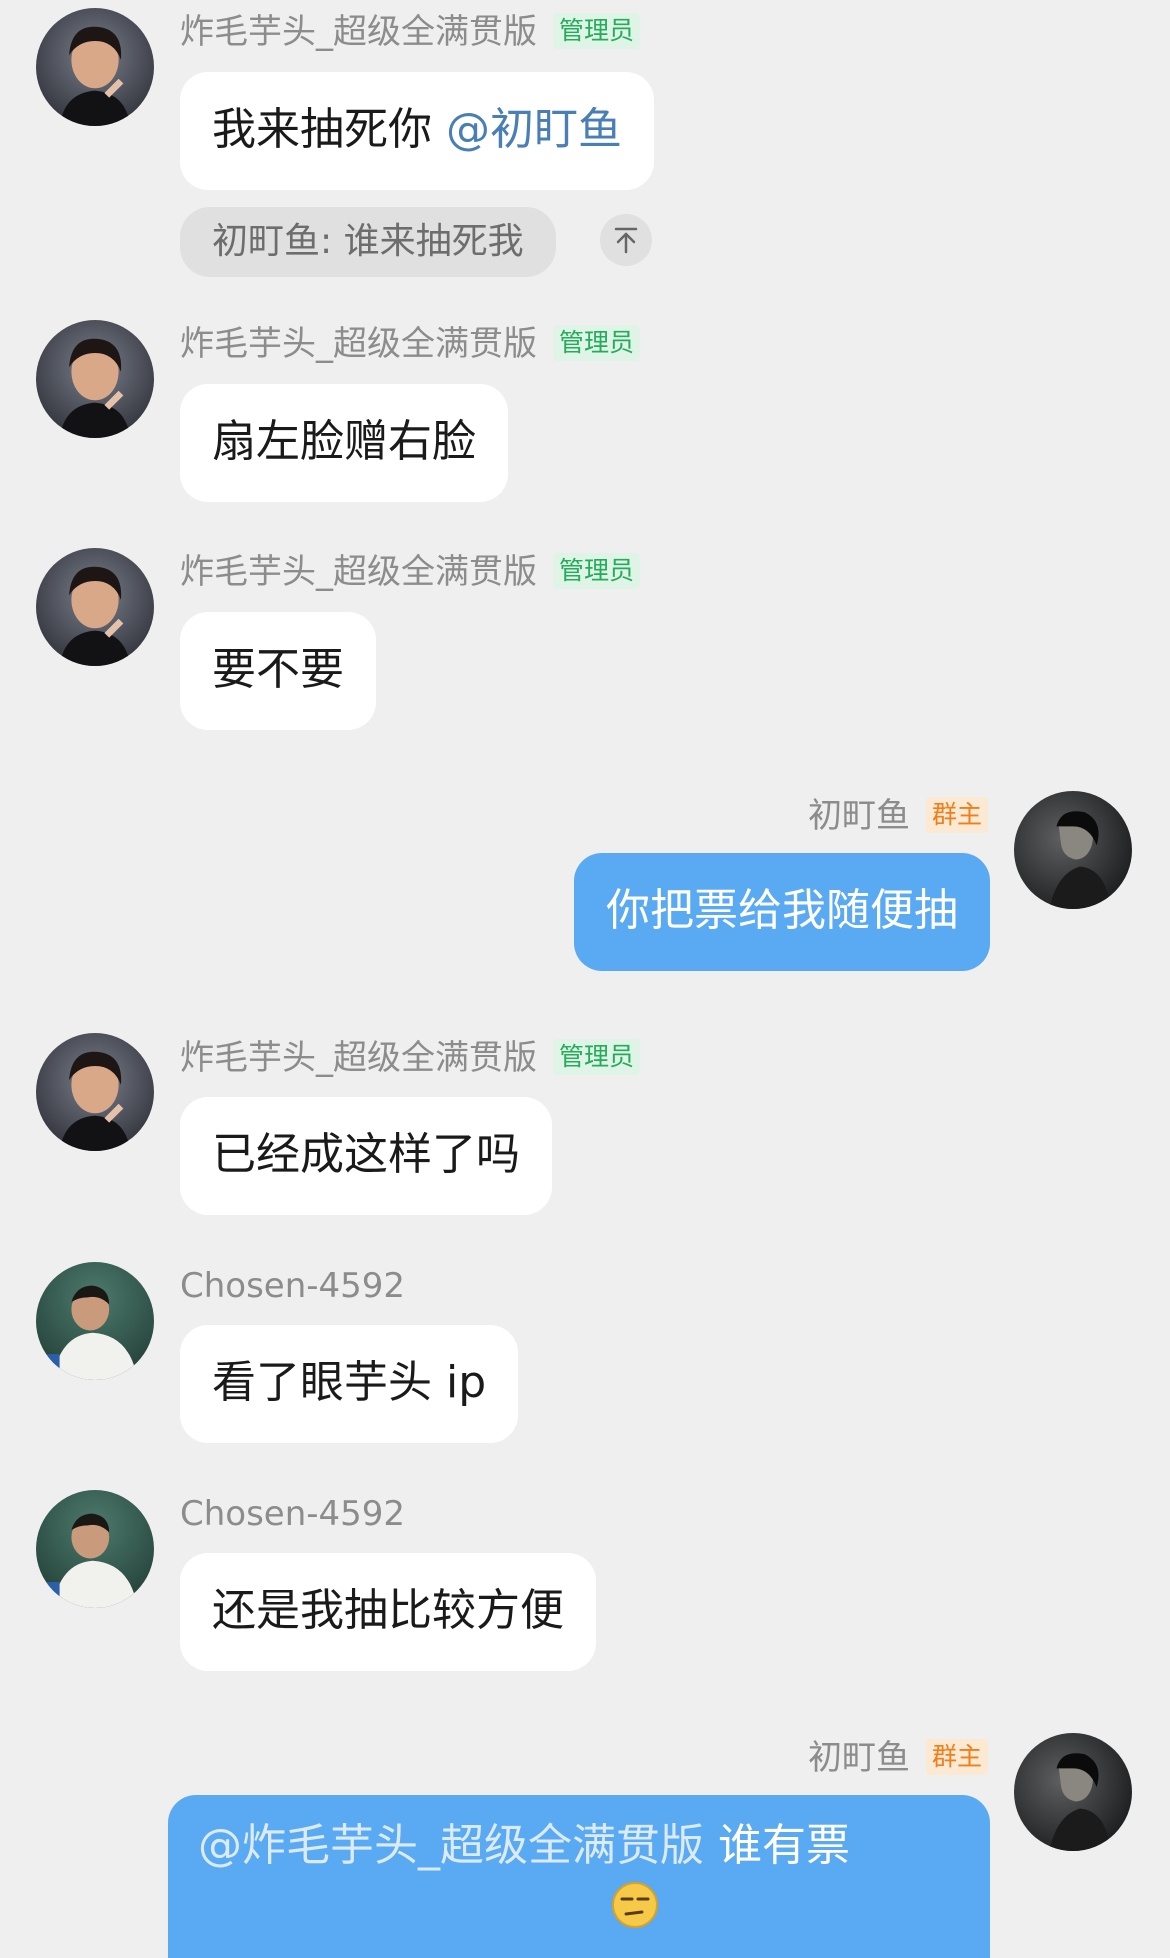  I want to click on message-text: 扇左脸赠右脸, so click(344, 441).